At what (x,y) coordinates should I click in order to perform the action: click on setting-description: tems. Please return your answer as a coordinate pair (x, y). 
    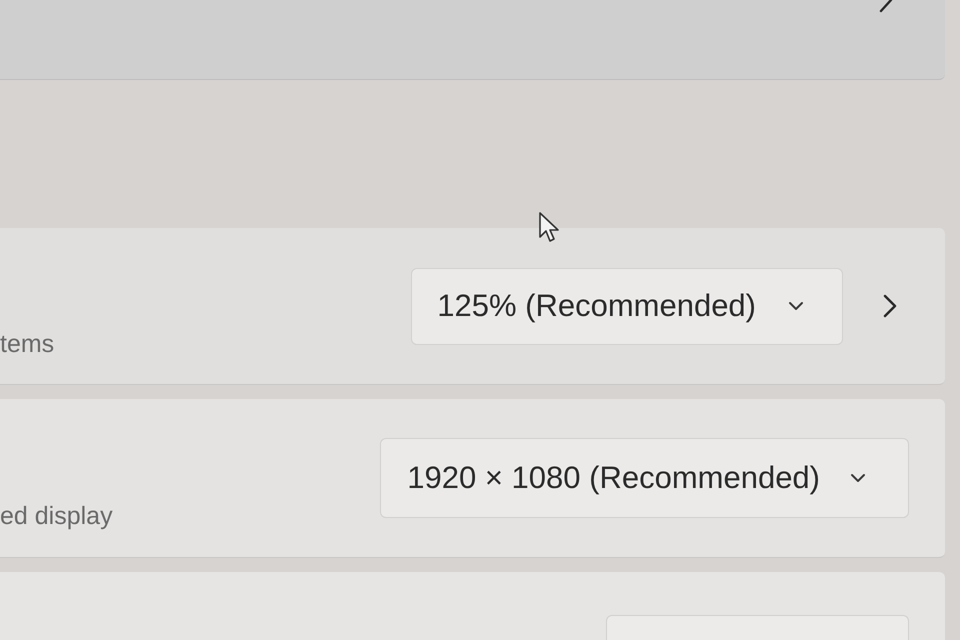
    Looking at the image, I should click on (27, 344).